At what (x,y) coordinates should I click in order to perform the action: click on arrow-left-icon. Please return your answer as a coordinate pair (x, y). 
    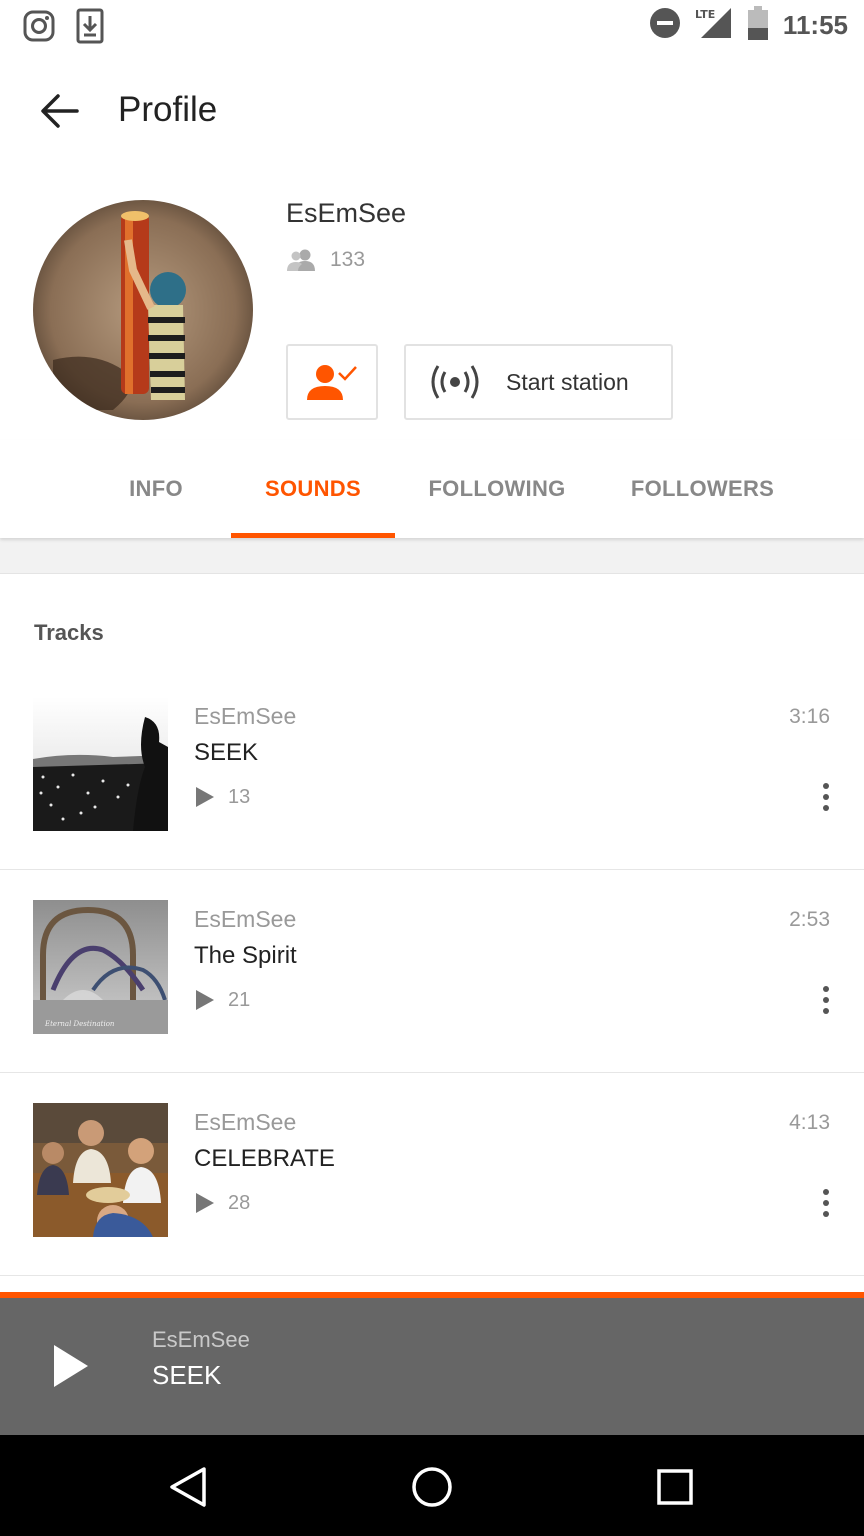
    Looking at the image, I should click on (60, 111).